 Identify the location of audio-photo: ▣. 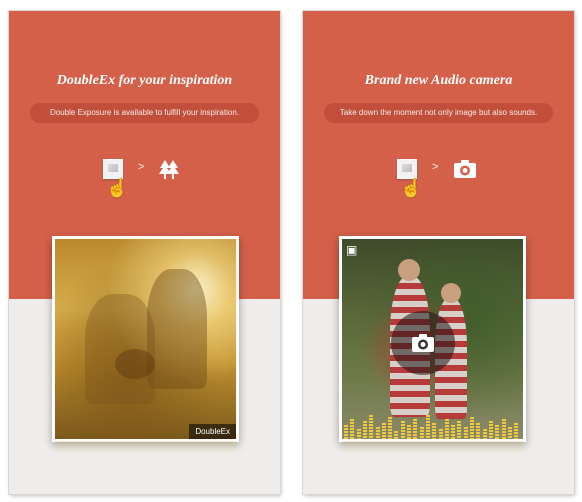
(432, 339).